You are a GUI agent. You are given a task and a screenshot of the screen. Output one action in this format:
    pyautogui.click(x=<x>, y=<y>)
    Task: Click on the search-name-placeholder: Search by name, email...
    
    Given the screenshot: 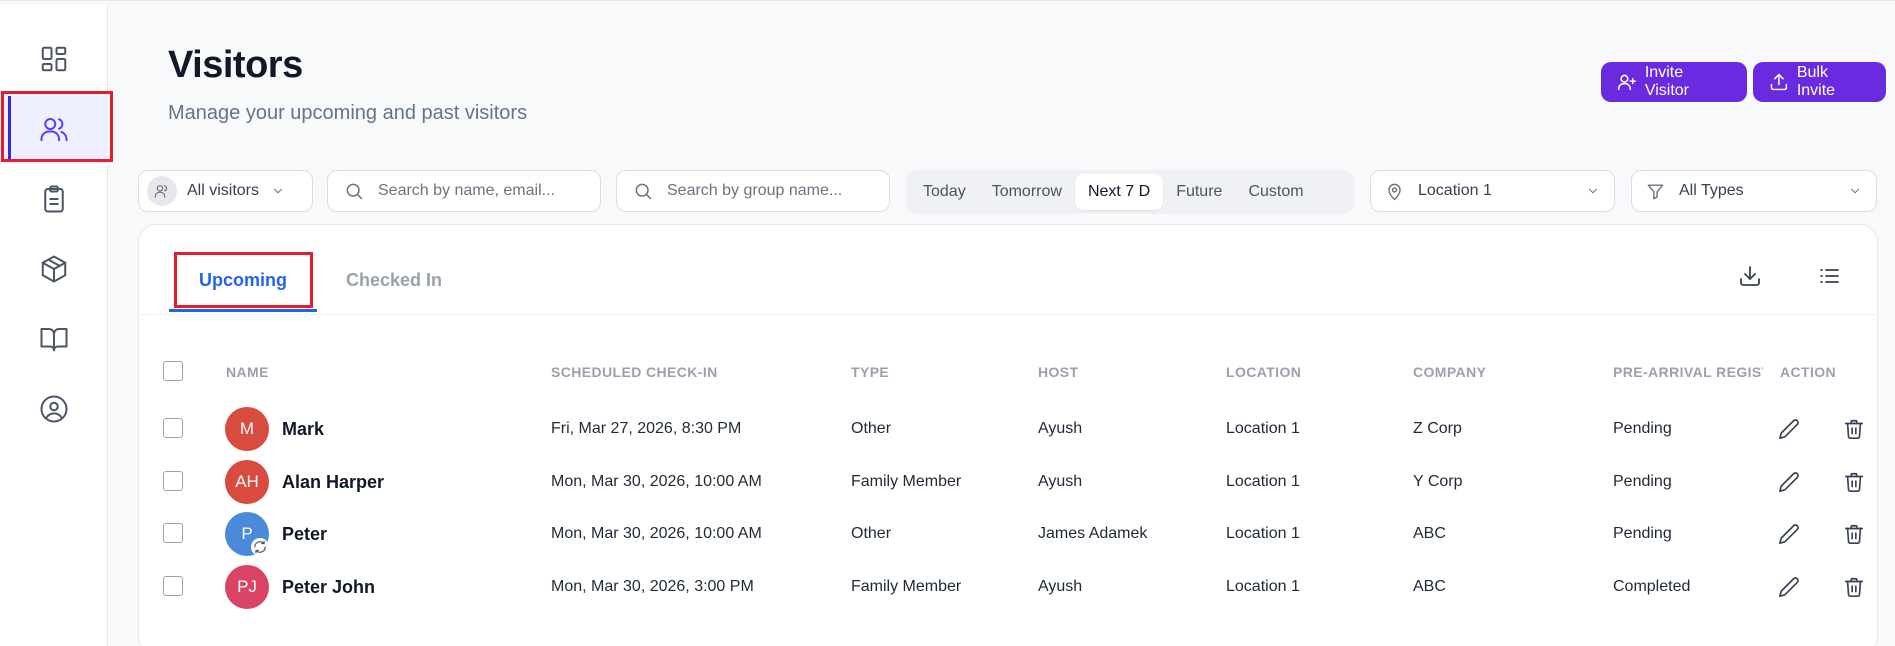 What is the action you would take?
    pyautogui.click(x=466, y=190)
    